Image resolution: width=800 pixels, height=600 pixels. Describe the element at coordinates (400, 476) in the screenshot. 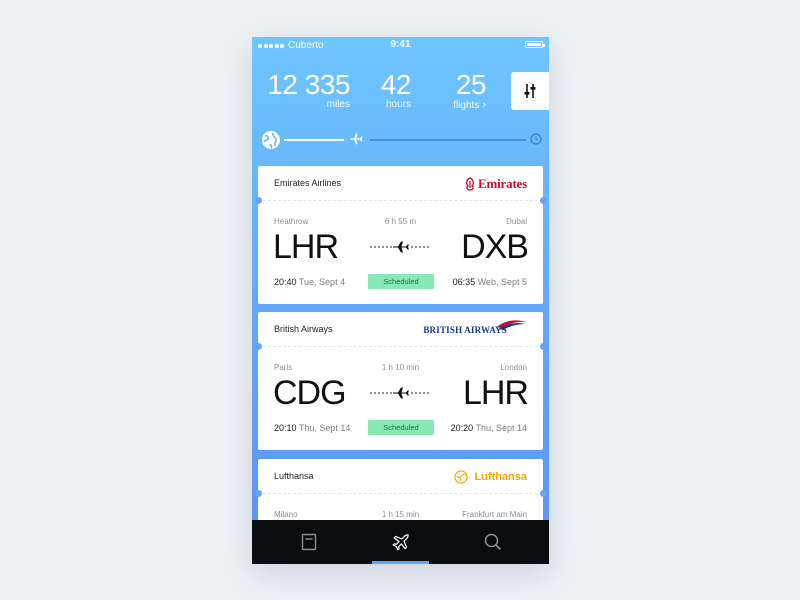

I see `card-header: Lufthansa Lufthansa` at that location.